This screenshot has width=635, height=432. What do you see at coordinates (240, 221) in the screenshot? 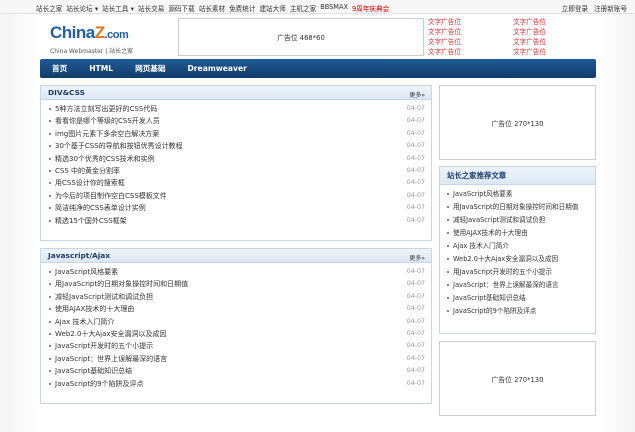
I see `list-item: 精选15个国外CSS框架 04-07` at bounding box center [240, 221].